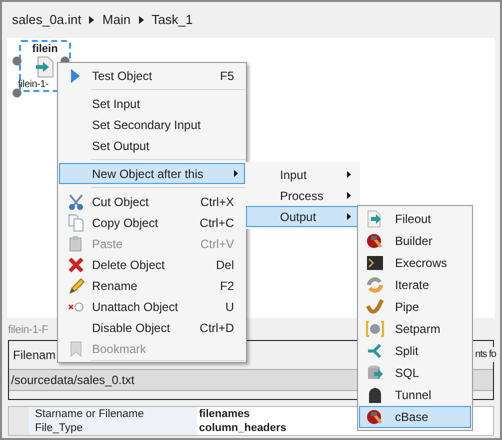 The height and width of the screenshot is (440, 502). I want to click on pipe-icon, so click(375, 307).